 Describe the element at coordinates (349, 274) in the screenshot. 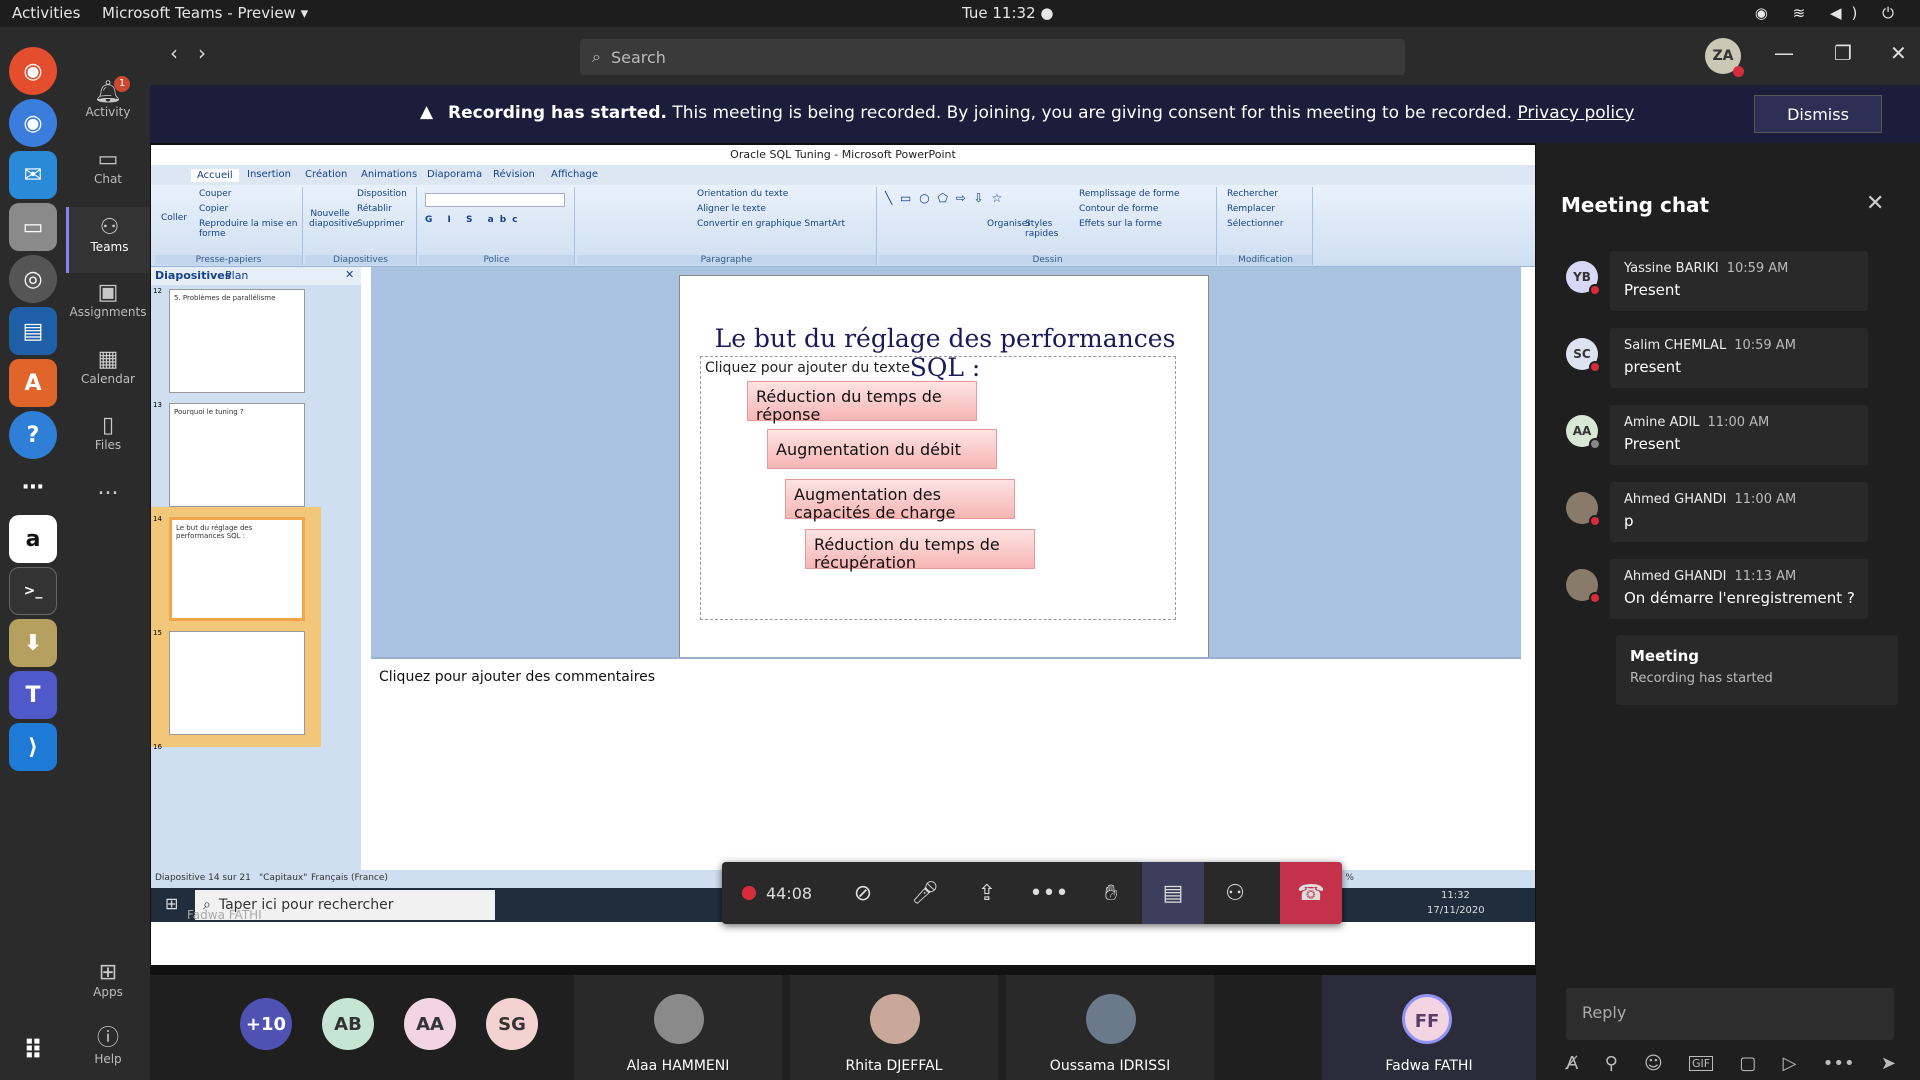

I see `close-pane-icon: ✕` at that location.